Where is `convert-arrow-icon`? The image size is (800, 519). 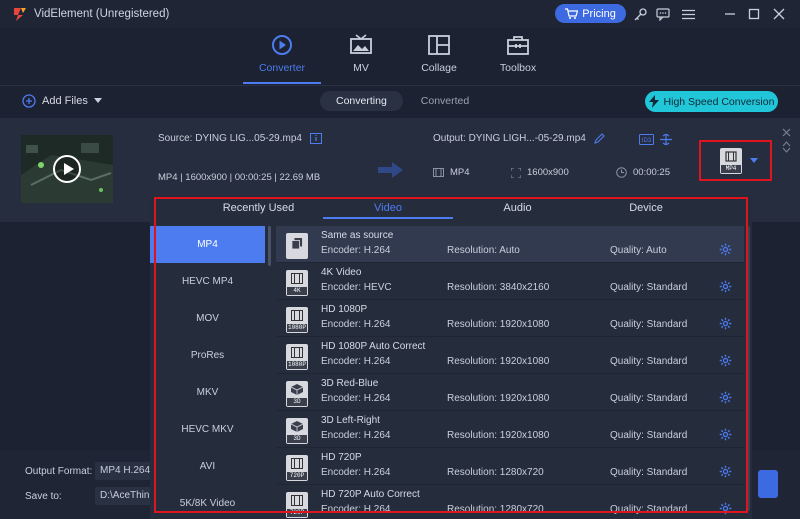 convert-arrow-icon is located at coordinates (390, 170).